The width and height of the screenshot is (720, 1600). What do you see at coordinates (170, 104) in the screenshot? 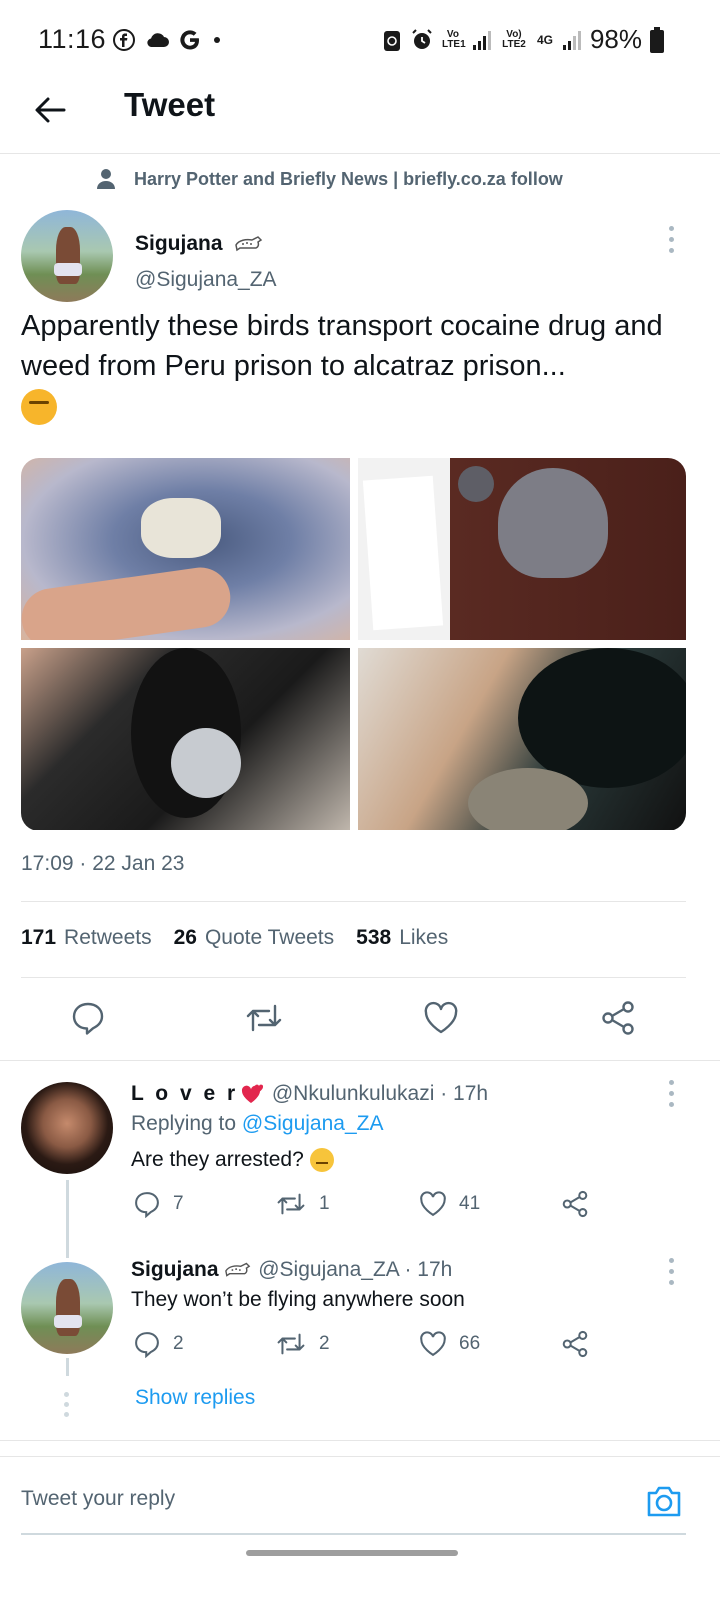
I see `page-title: Tweet` at bounding box center [170, 104].